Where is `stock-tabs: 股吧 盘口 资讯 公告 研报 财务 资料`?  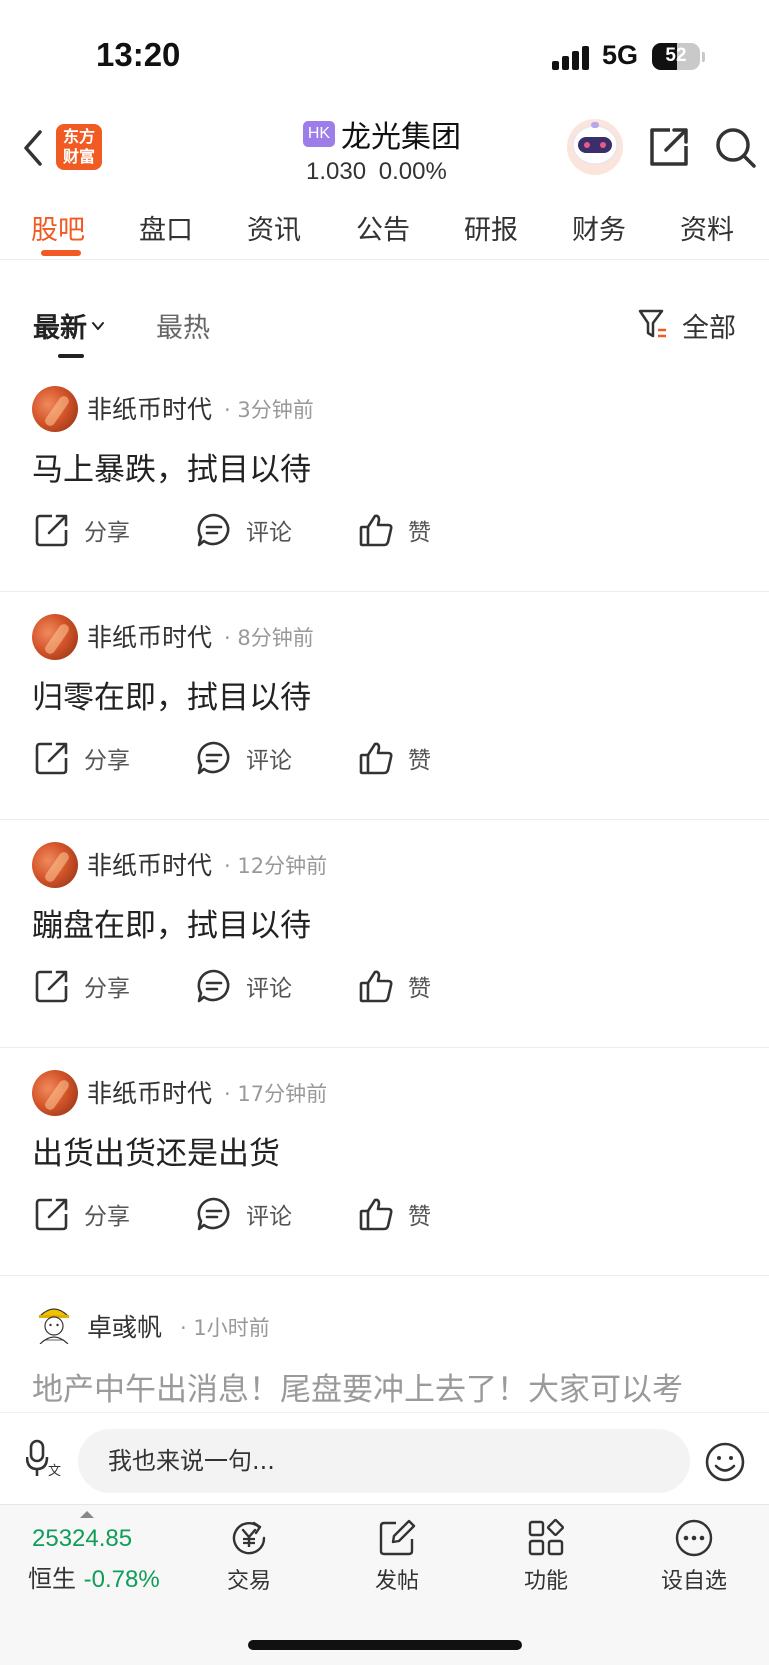
stock-tabs: 股吧 盘口 资讯 公告 研报 财务 资料 is located at coordinates (384, 226).